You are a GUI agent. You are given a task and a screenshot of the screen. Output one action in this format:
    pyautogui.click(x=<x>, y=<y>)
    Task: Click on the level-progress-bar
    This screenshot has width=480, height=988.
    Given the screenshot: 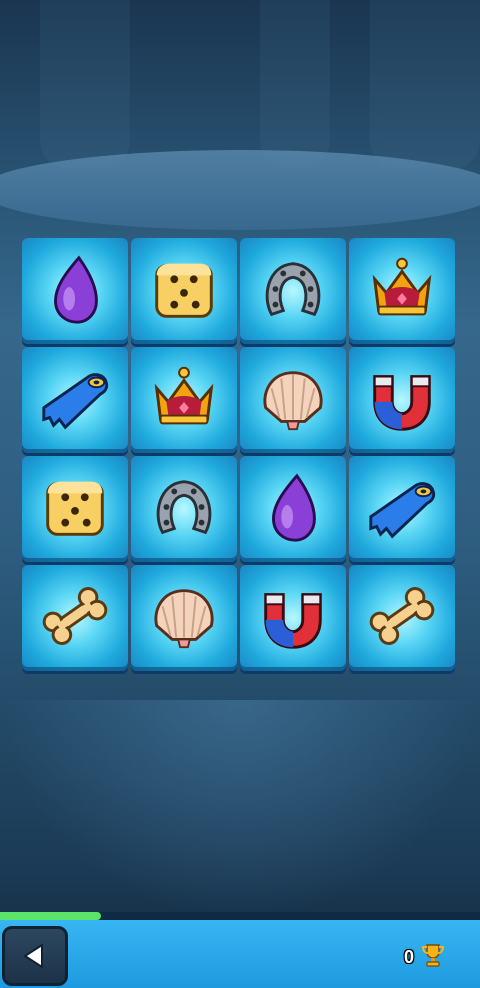 What is the action you would take?
    pyautogui.click(x=240, y=916)
    